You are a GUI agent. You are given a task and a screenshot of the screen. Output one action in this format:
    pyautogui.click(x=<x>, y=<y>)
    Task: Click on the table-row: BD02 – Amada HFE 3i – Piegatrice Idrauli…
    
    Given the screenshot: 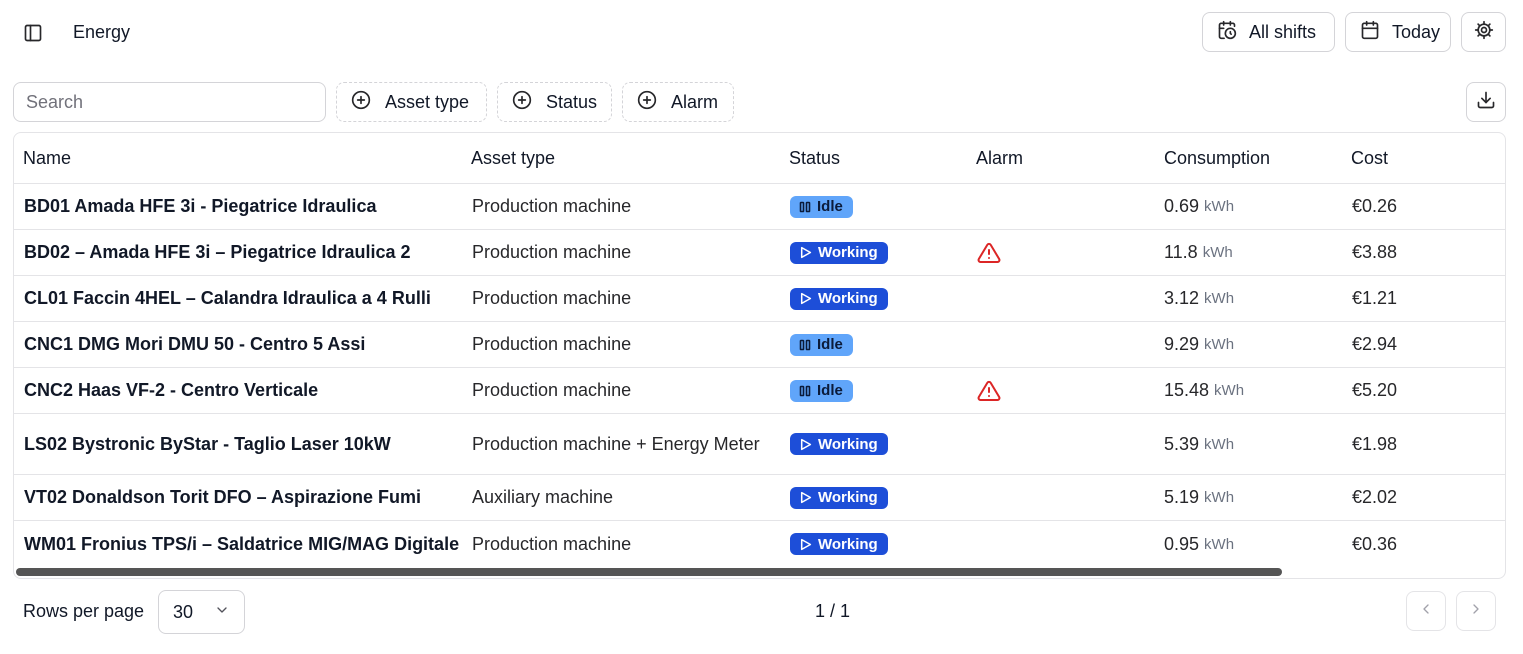 What is the action you would take?
    pyautogui.click(x=759, y=253)
    